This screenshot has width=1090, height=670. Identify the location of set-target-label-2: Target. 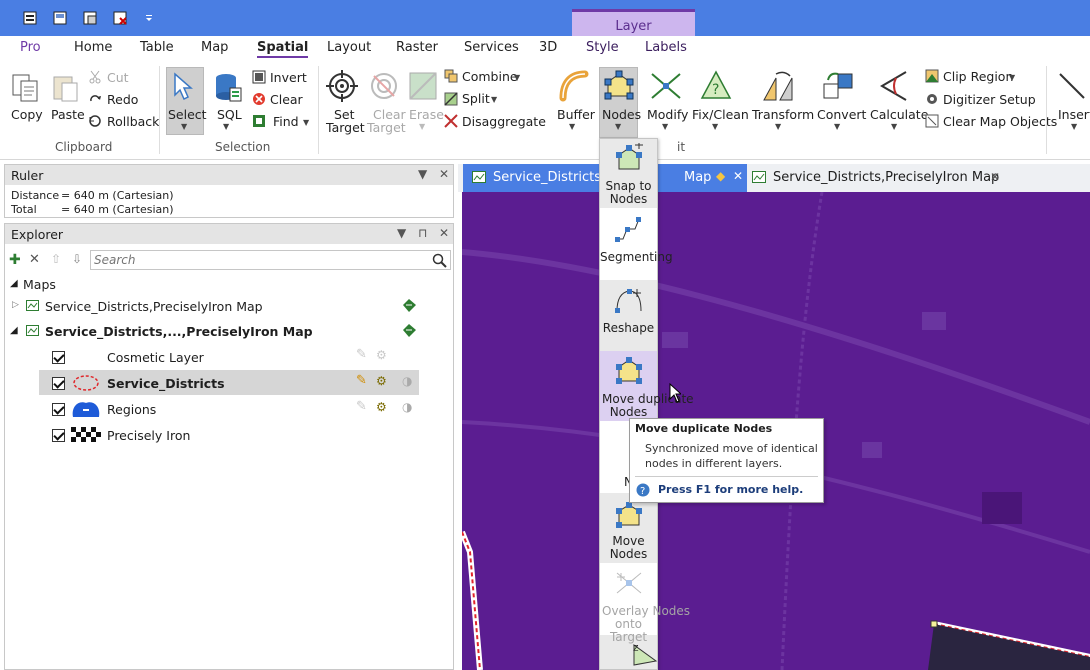
(345, 127).